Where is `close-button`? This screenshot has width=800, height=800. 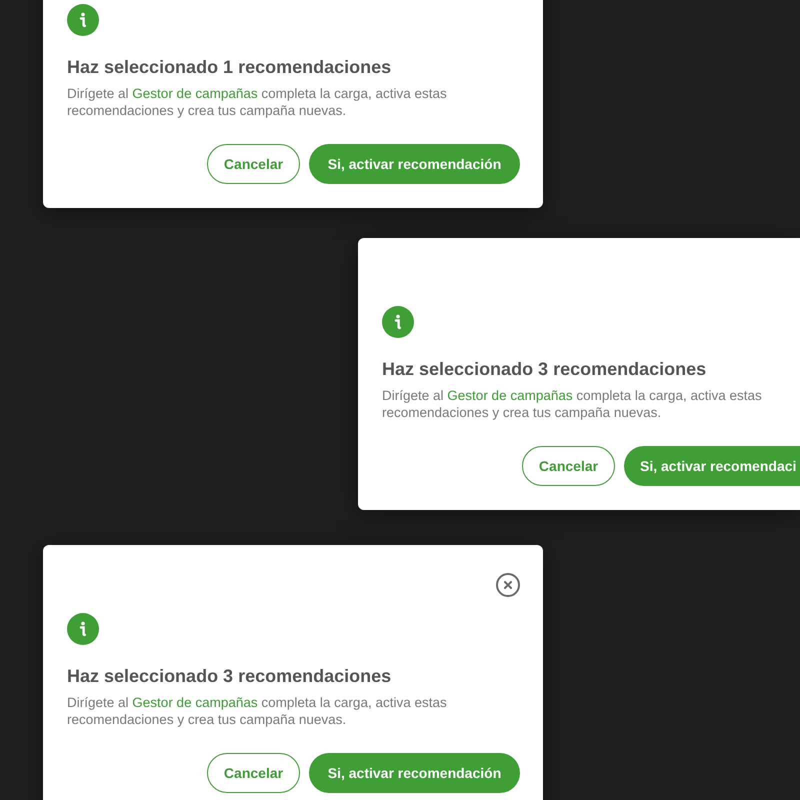
close-button is located at coordinates (508, 585).